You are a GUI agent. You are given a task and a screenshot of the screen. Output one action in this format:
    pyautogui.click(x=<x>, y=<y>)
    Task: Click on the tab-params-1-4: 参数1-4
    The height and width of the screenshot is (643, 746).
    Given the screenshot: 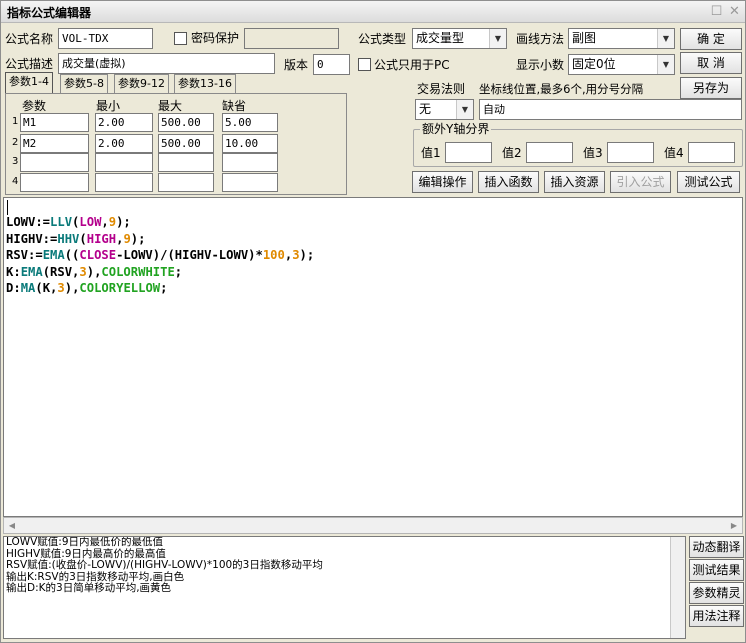 What is the action you would take?
    pyautogui.click(x=29, y=82)
    